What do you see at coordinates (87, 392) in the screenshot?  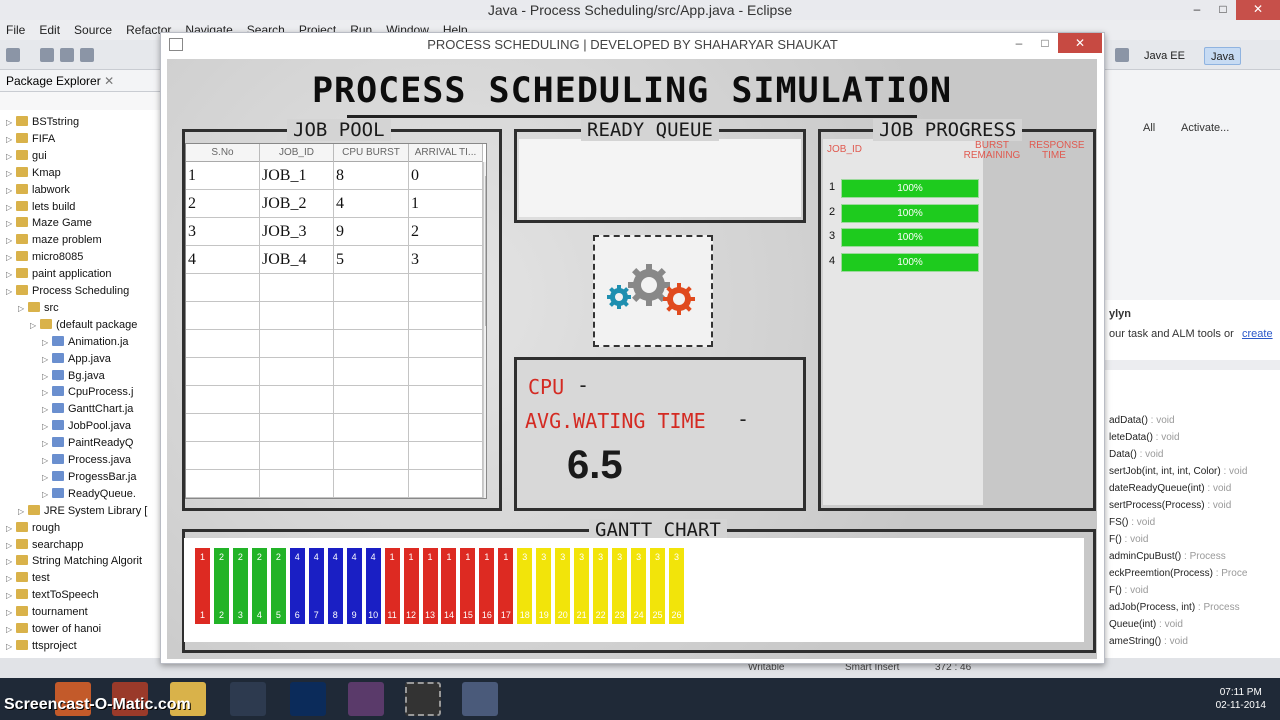 I see `tree-item-java: ▷ CpuProcess.j` at bounding box center [87, 392].